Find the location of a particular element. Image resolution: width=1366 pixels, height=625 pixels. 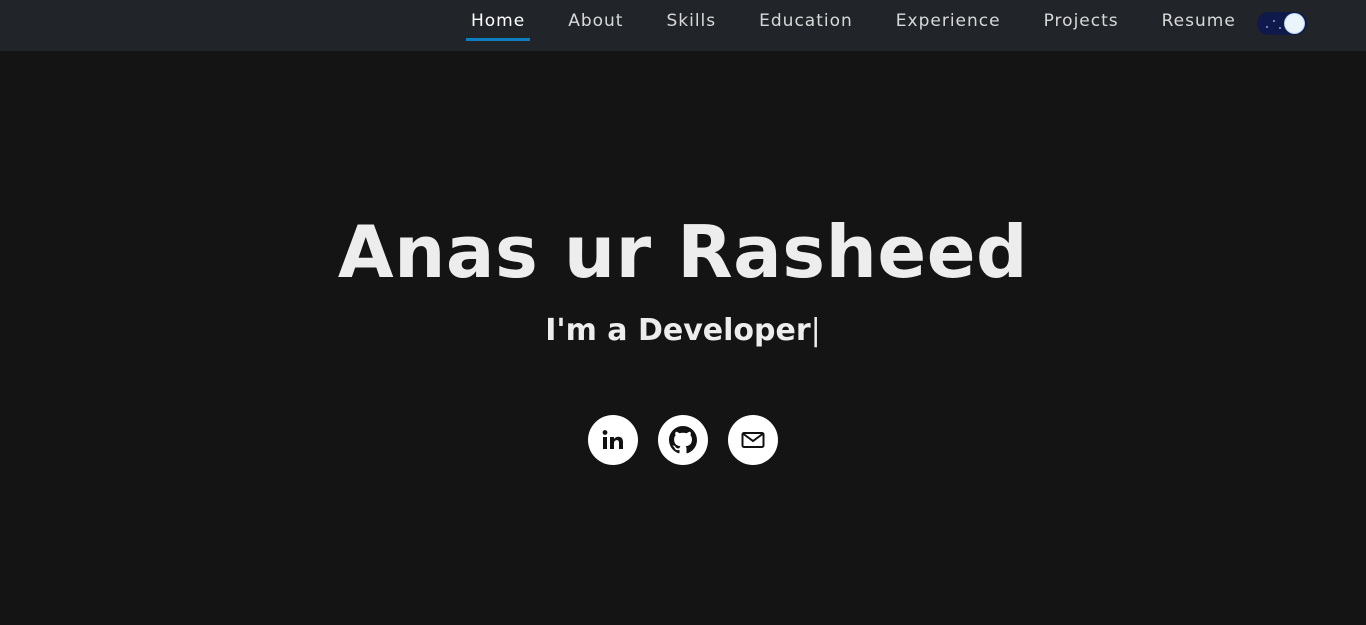

nav-link-projects: Projects is located at coordinates (1081, 20).